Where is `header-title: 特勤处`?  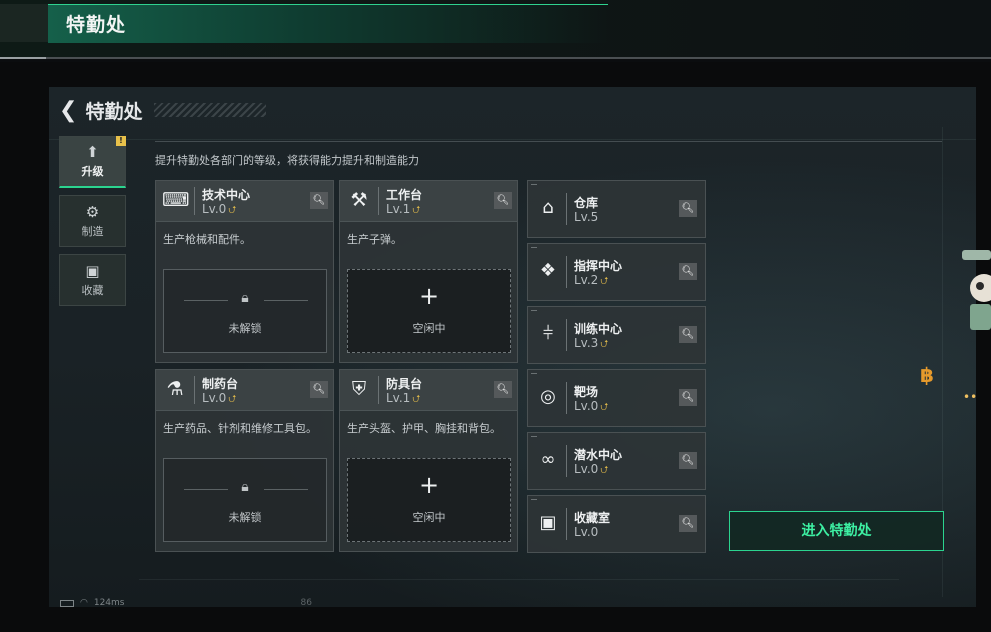 header-title: 特勤处 is located at coordinates (96, 25).